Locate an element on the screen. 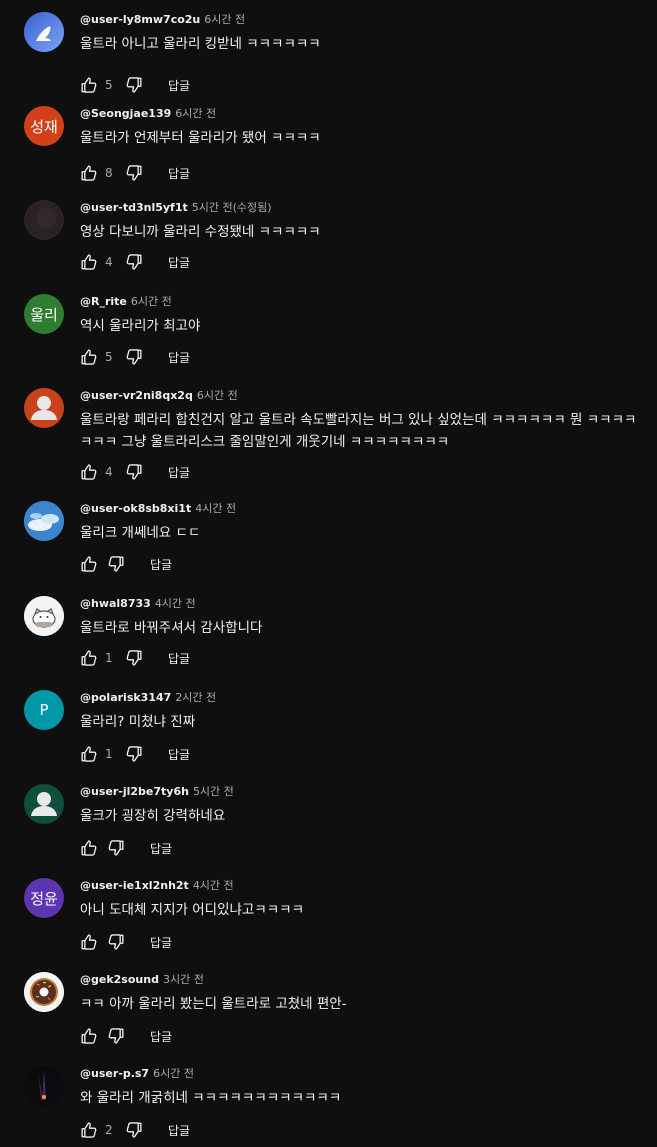  timestamp: 5시간 전(수정됨) is located at coordinates (232, 207).